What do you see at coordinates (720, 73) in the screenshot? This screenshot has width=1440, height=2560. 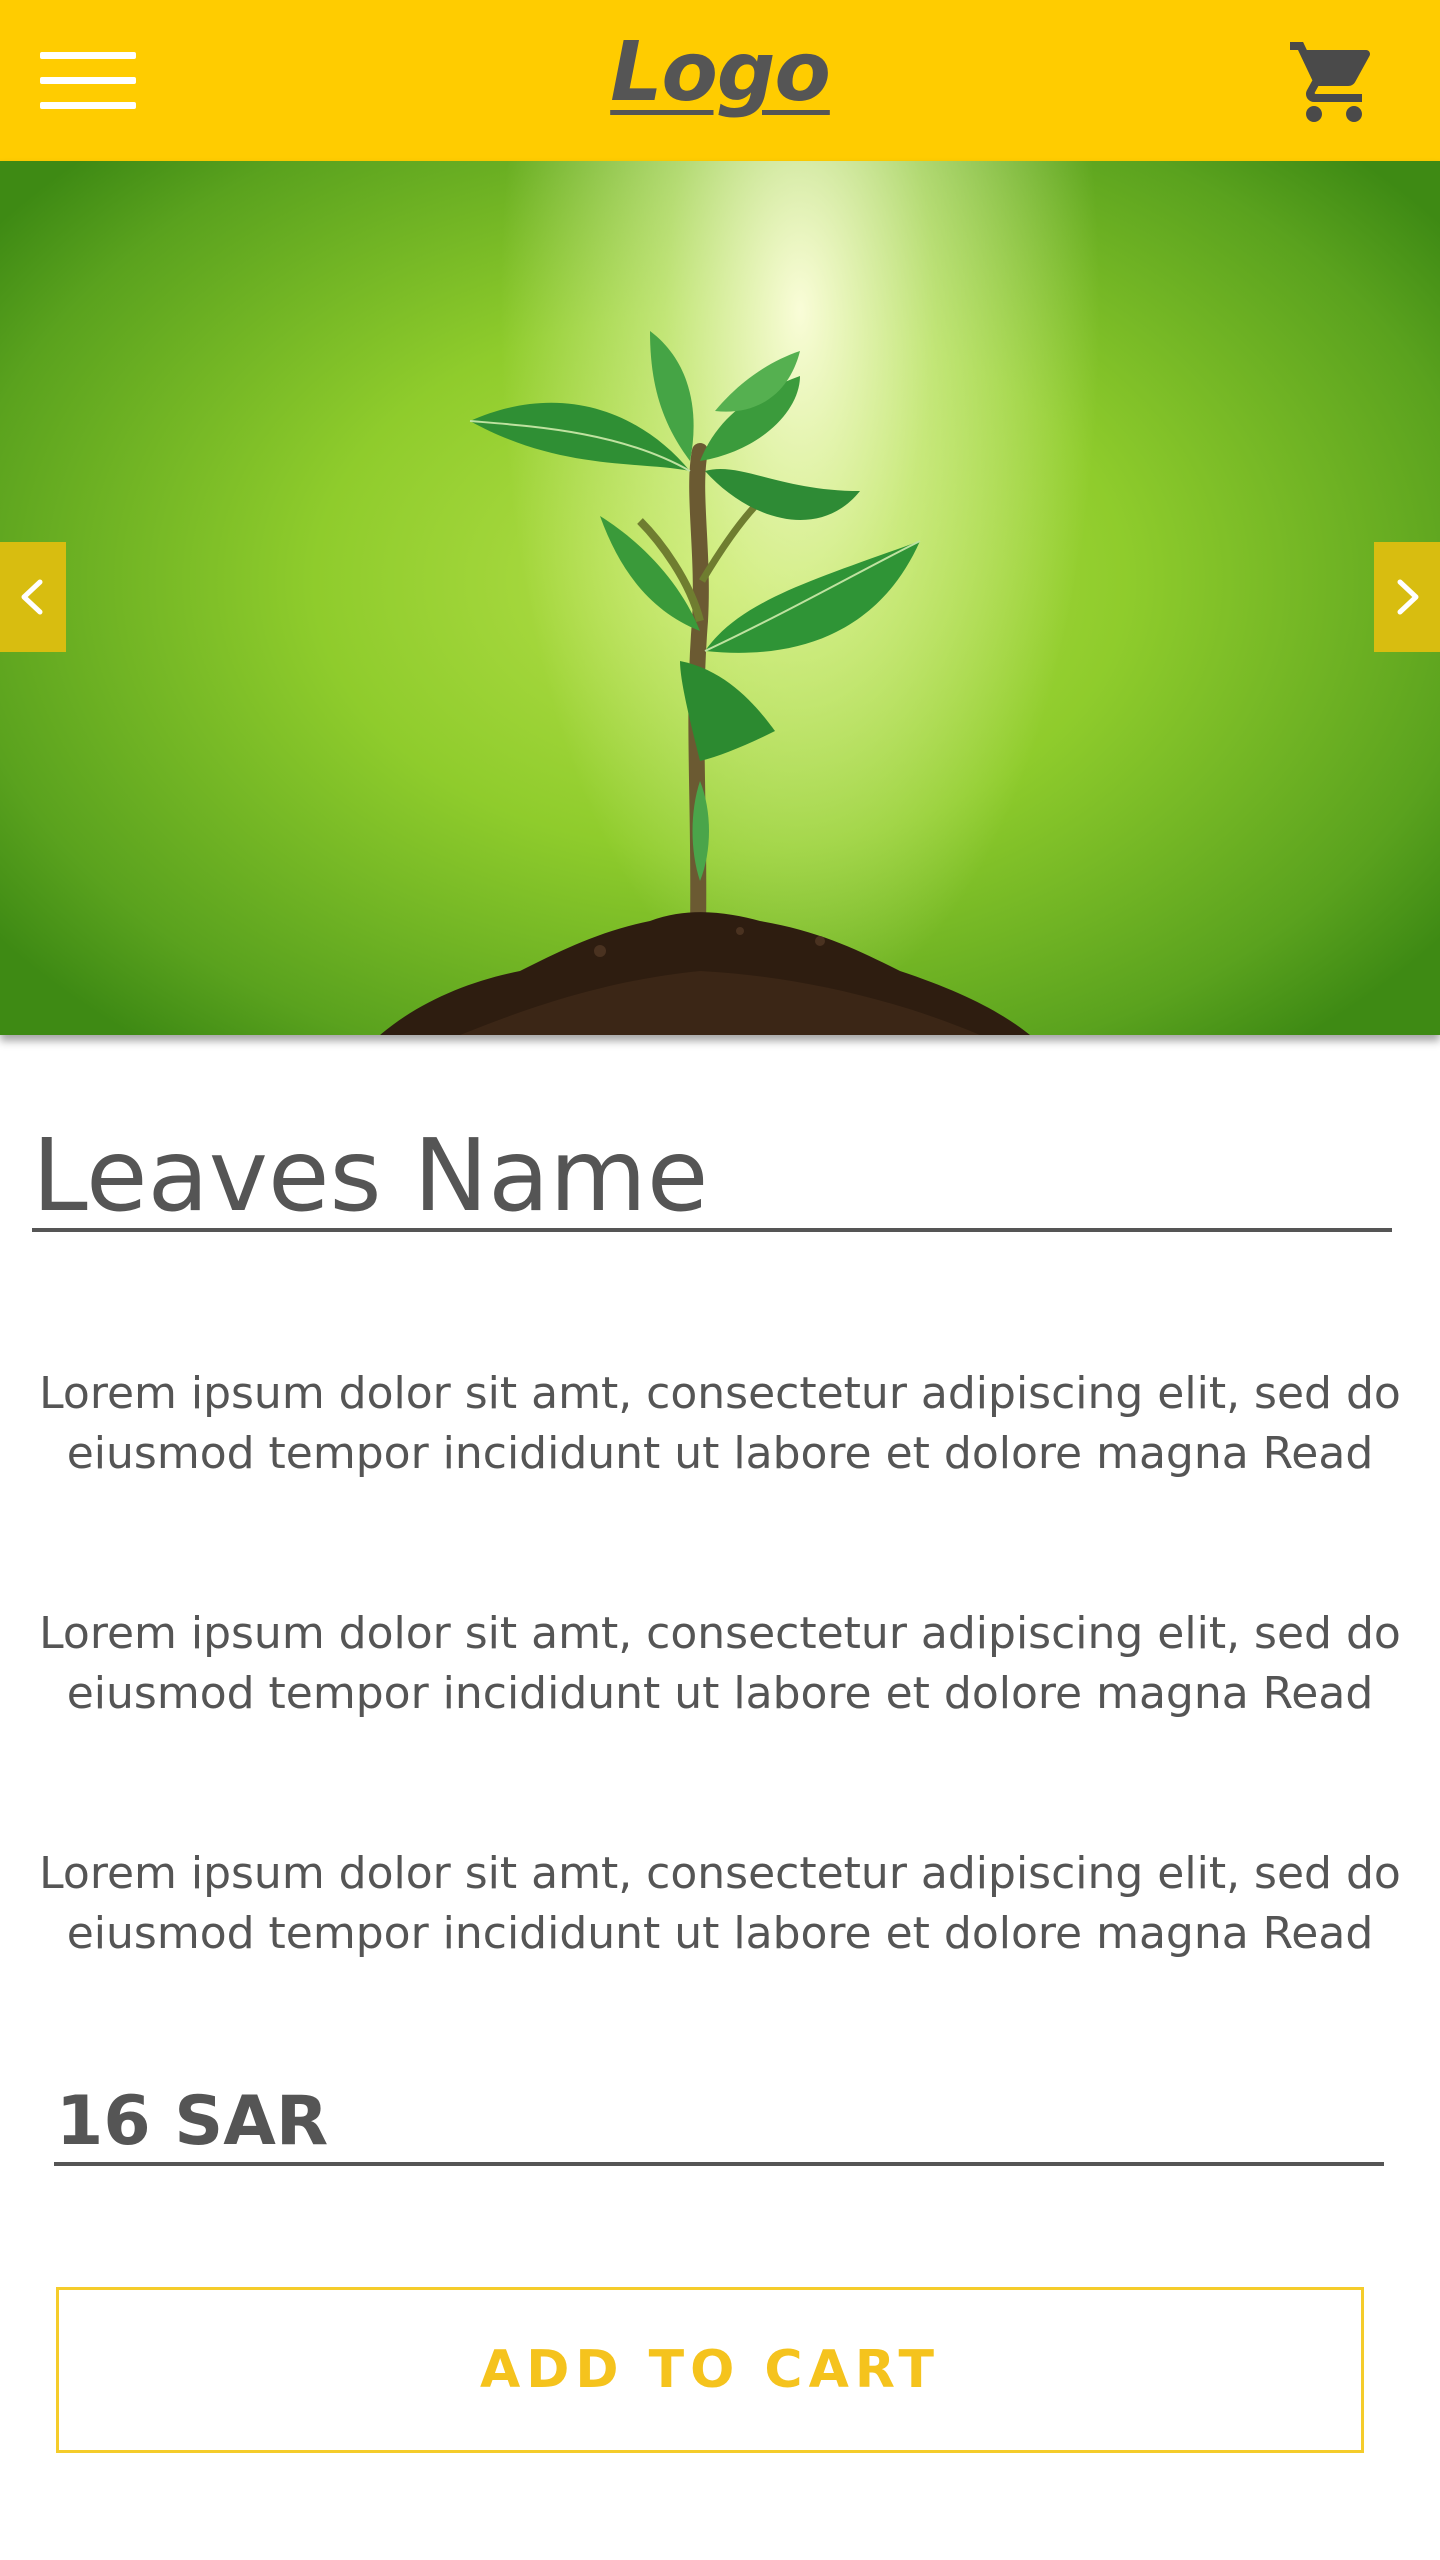 I see `logo: Logo` at bounding box center [720, 73].